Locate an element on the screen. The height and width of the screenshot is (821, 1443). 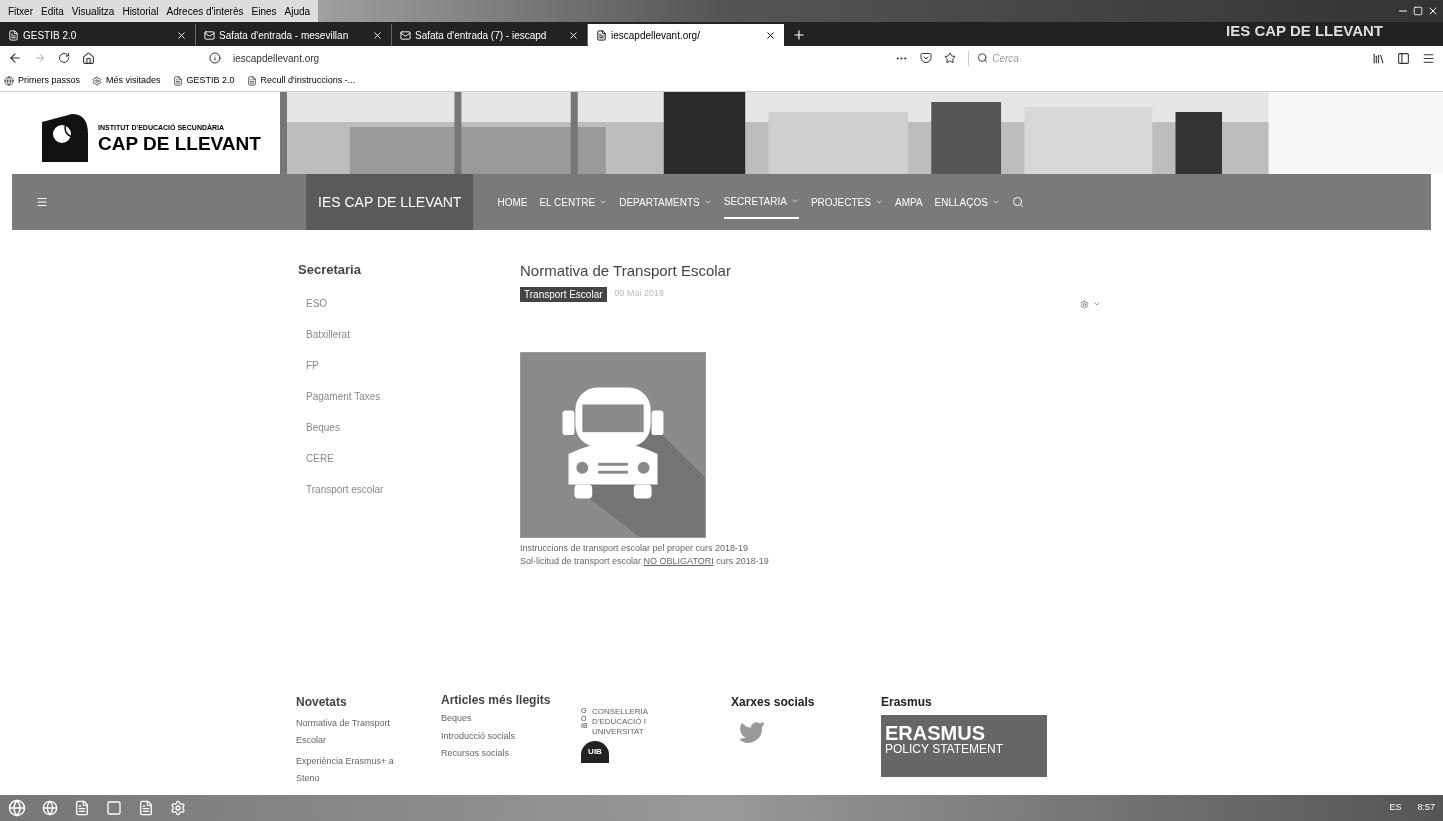
menu-item: Edita is located at coordinates (52, 11).